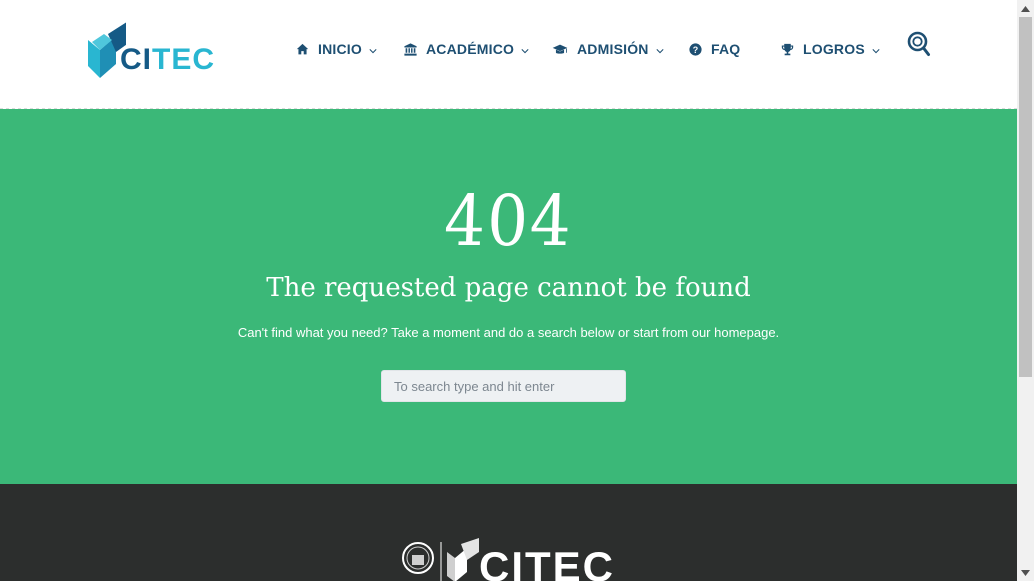 This screenshot has width=1034, height=581. I want to click on arrow-up-icon, so click(1025, 8).